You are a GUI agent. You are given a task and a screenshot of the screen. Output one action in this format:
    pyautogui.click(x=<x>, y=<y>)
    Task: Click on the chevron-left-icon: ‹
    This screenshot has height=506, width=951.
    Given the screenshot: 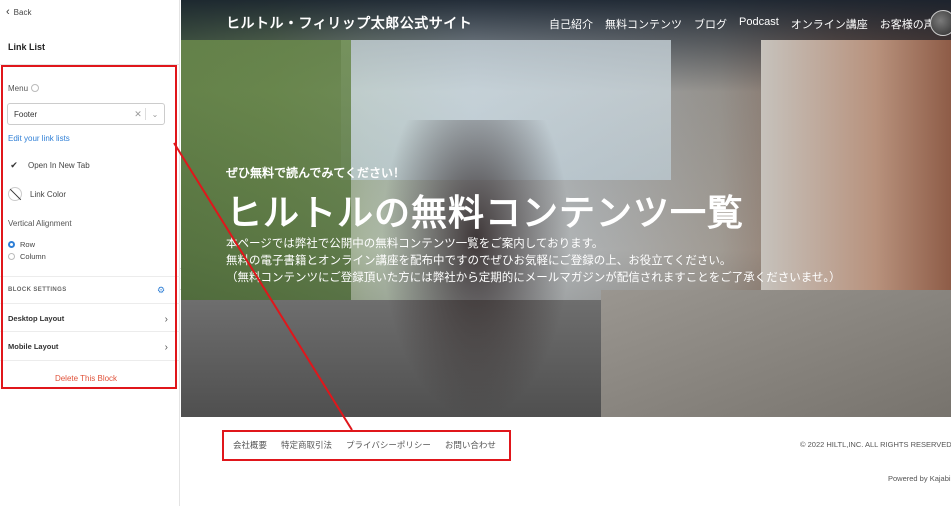 What is the action you would take?
    pyautogui.click(x=8, y=12)
    